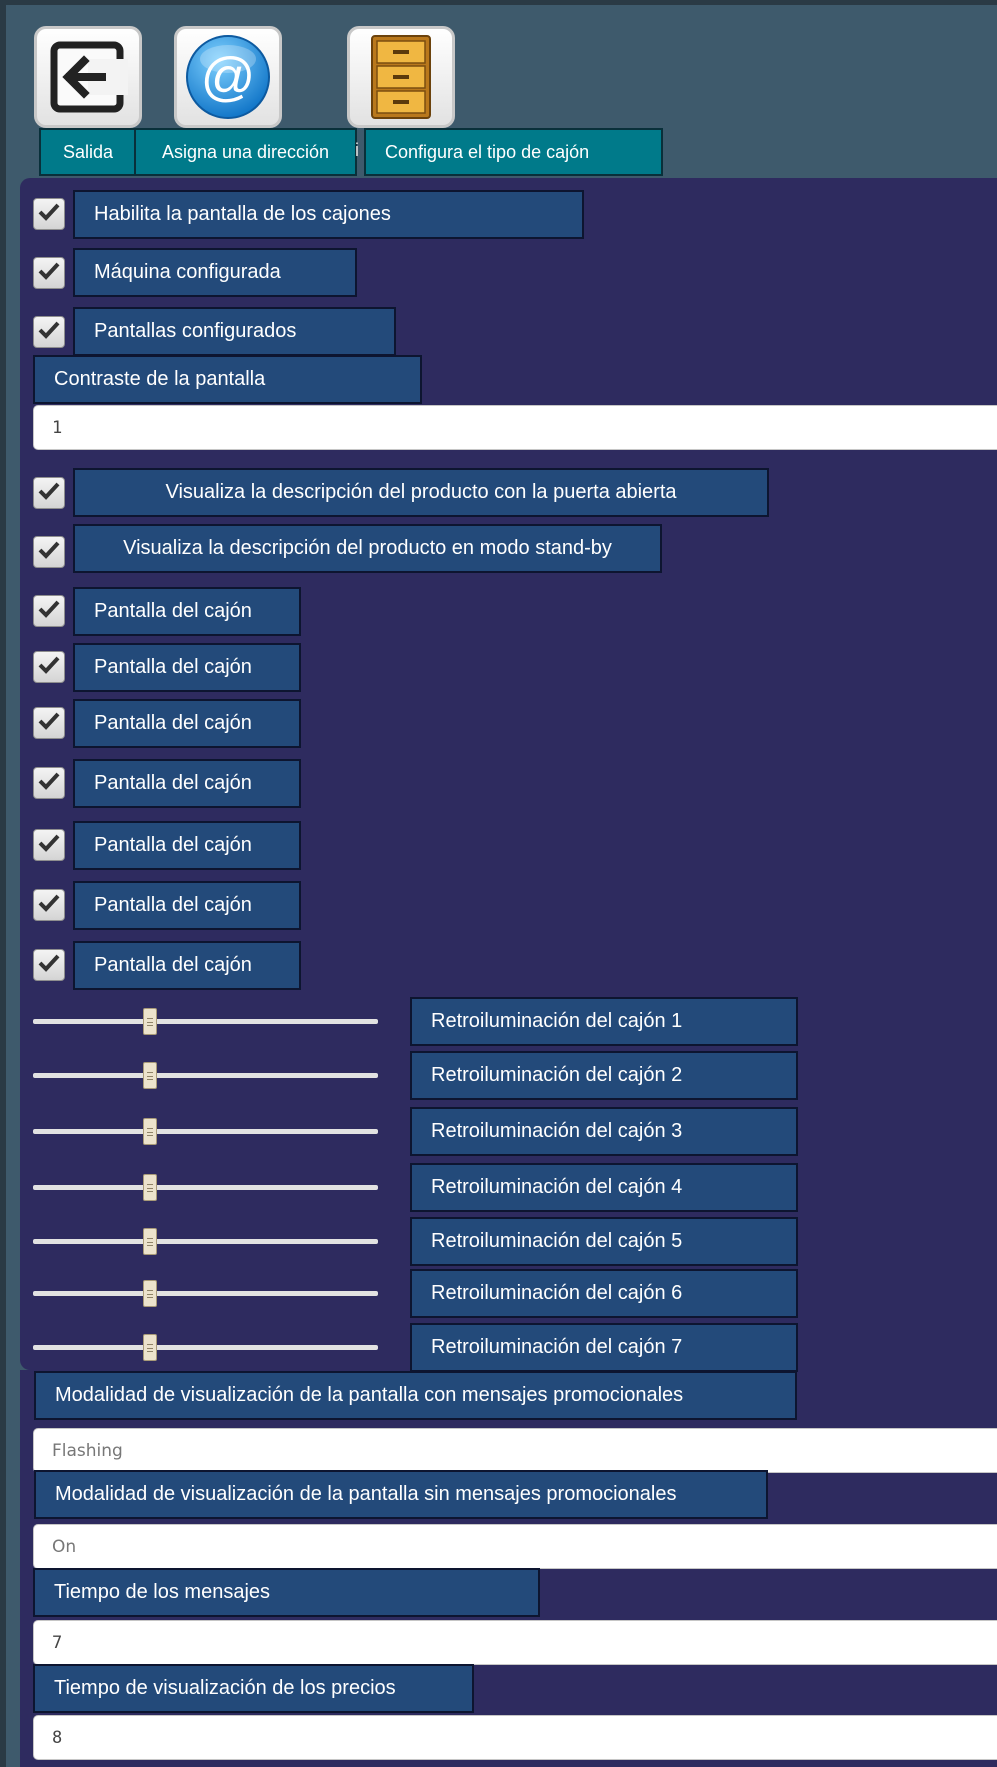 The image size is (997, 1767). Describe the element at coordinates (604, 1075) in the screenshot. I see `backlight-label: Retroiluminación del cajón 2` at that location.